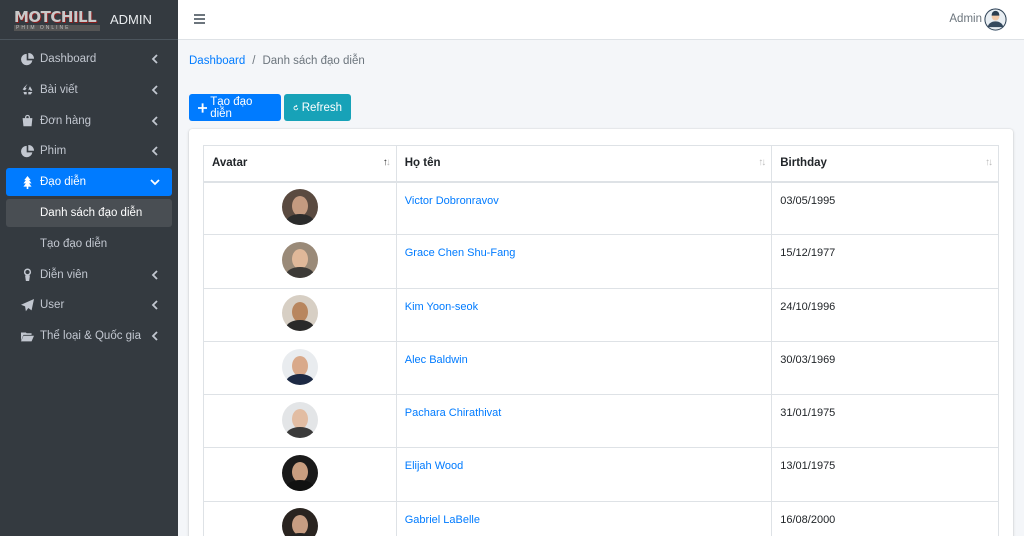 Image resolution: width=1024 pixels, height=536 pixels. What do you see at coordinates (300, 164) in the screenshot?
I see `column-header-avatar: Avatar ↑↓` at bounding box center [300, 164].